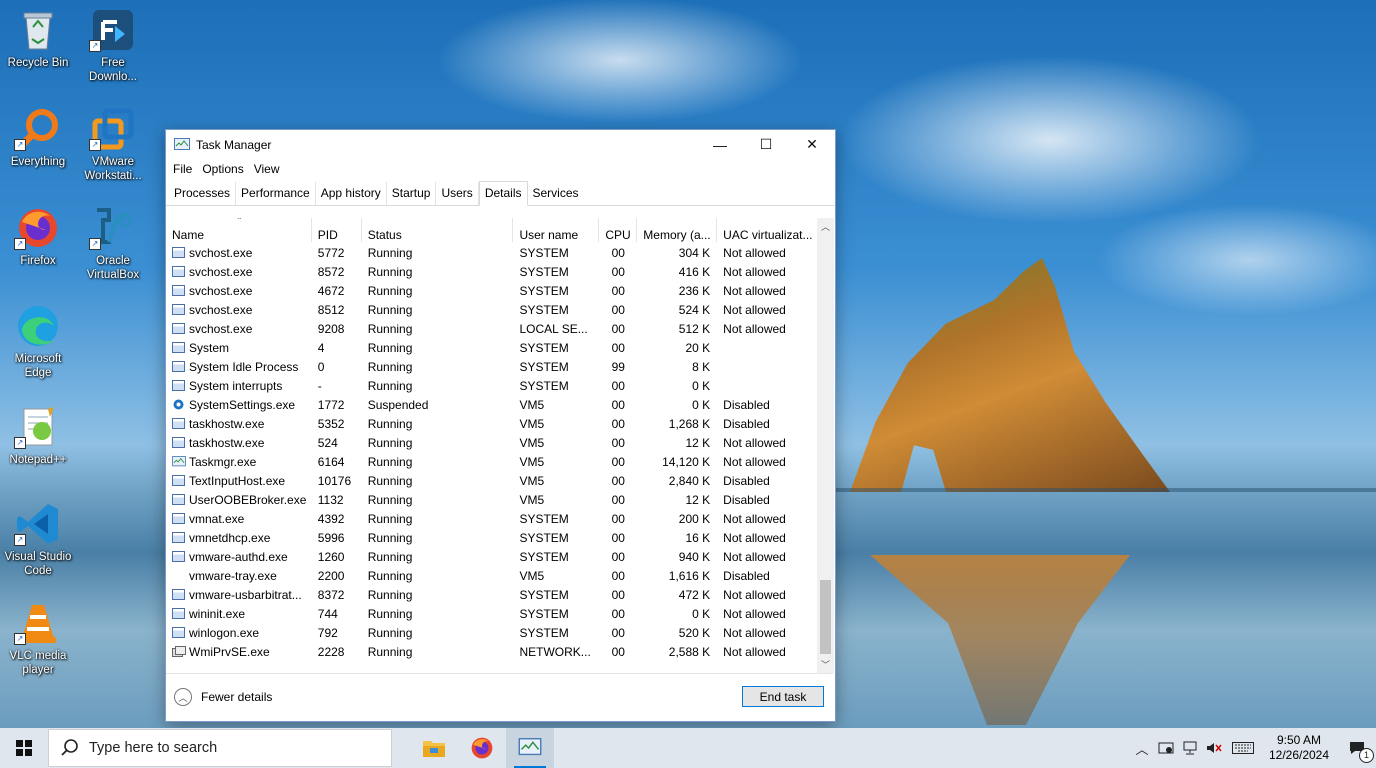 The height and width of the screenshot is (768, 1376). Describe the element at coordinates (276, 193) in the screenshot. I see `tab-performance: Performance` at that location.